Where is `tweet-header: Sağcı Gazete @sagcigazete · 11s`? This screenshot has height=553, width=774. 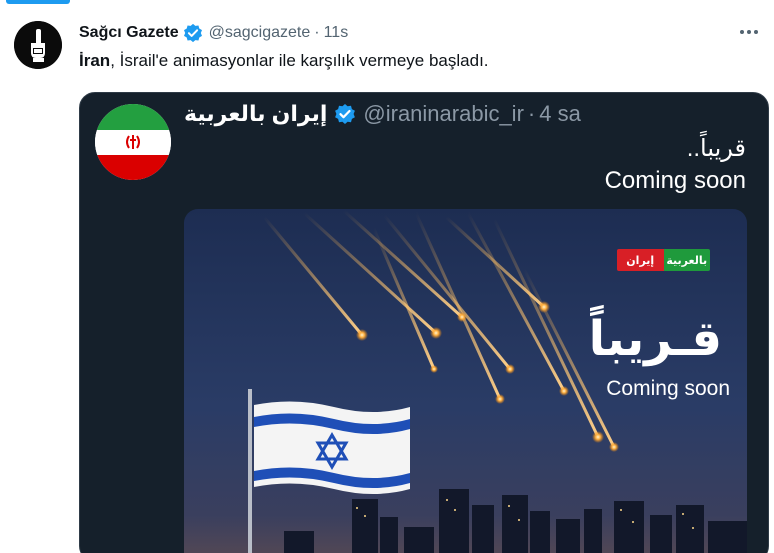 tweet-header: Sağcı Gazete @sagcigazete · 11s is located at coordinates (213, 33).